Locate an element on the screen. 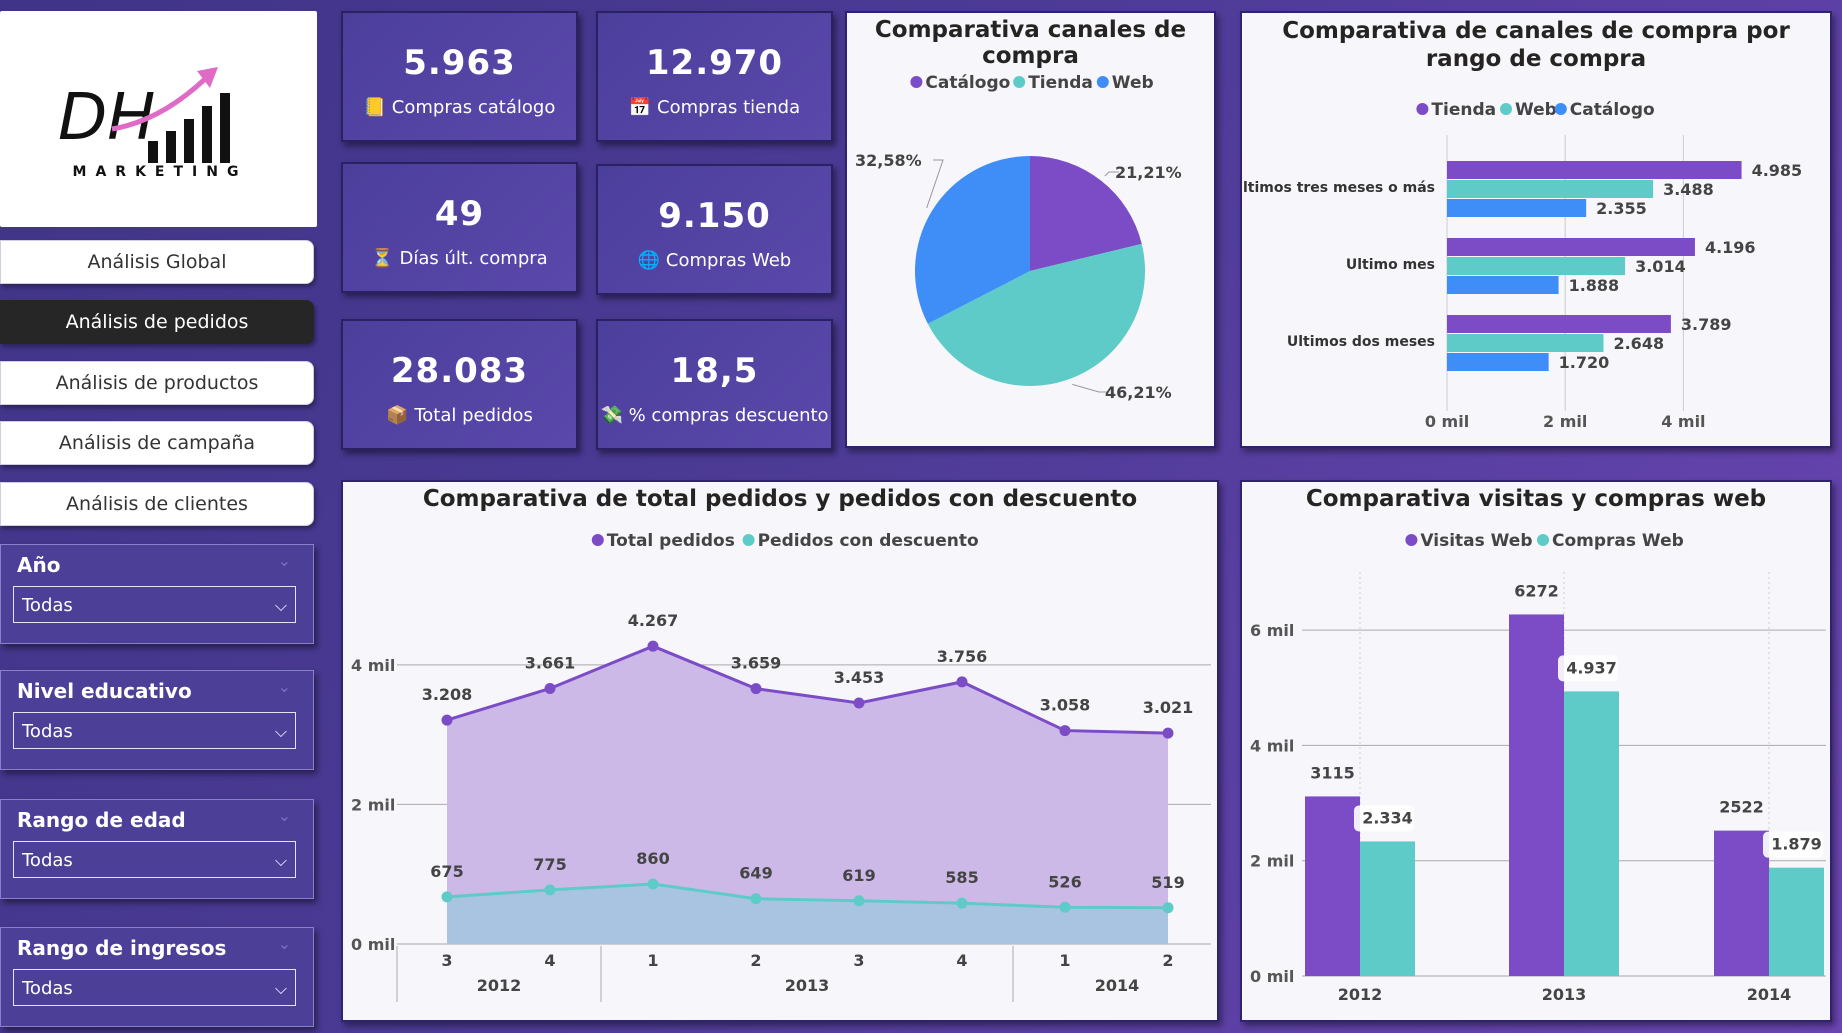  logo-subtitle: MARKETING is located at coordinates (160, 172).